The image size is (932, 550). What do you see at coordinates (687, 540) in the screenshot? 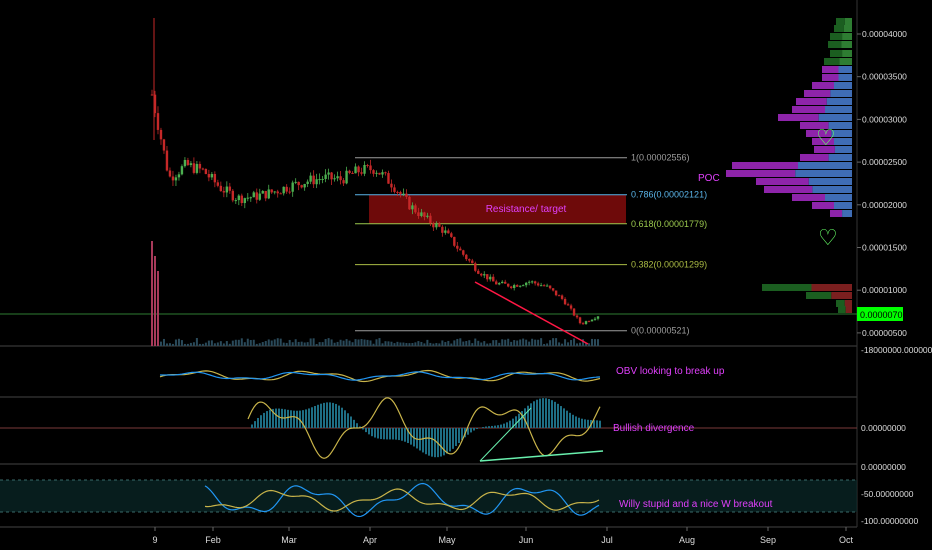
I see `x-tick-label: Aug` at bounding box center [687, 540].